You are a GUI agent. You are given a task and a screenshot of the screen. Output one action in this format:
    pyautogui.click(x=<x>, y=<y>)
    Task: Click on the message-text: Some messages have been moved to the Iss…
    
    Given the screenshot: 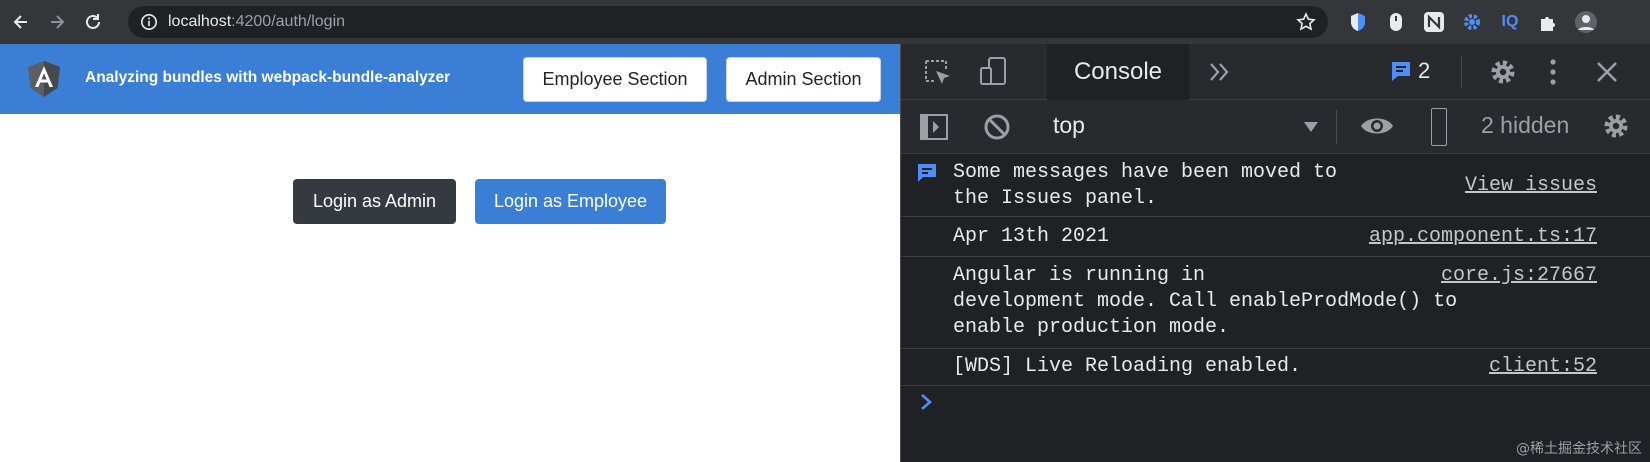 What is the action you would take?
    pyautogui.click(x=1145, y=185)
    